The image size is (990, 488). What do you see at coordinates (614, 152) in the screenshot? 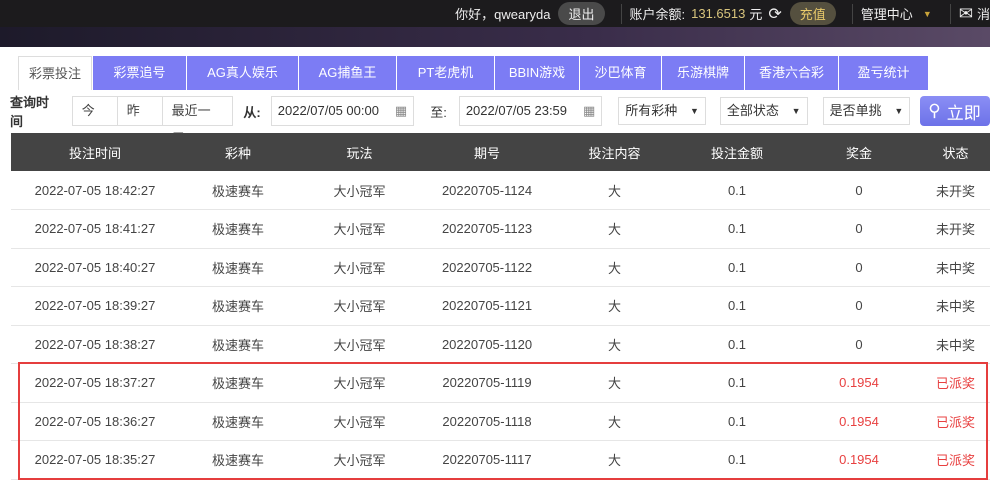
I see `header-bet-content: 投注内容` at bounding box center [614, 152].